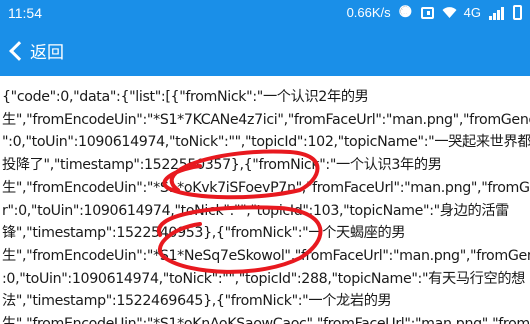 The width and height of the screenshot is (530, 324). Describe the element at coordinates (265, 52) in the screenshot. I see `nav-bar: 返回` at that location.